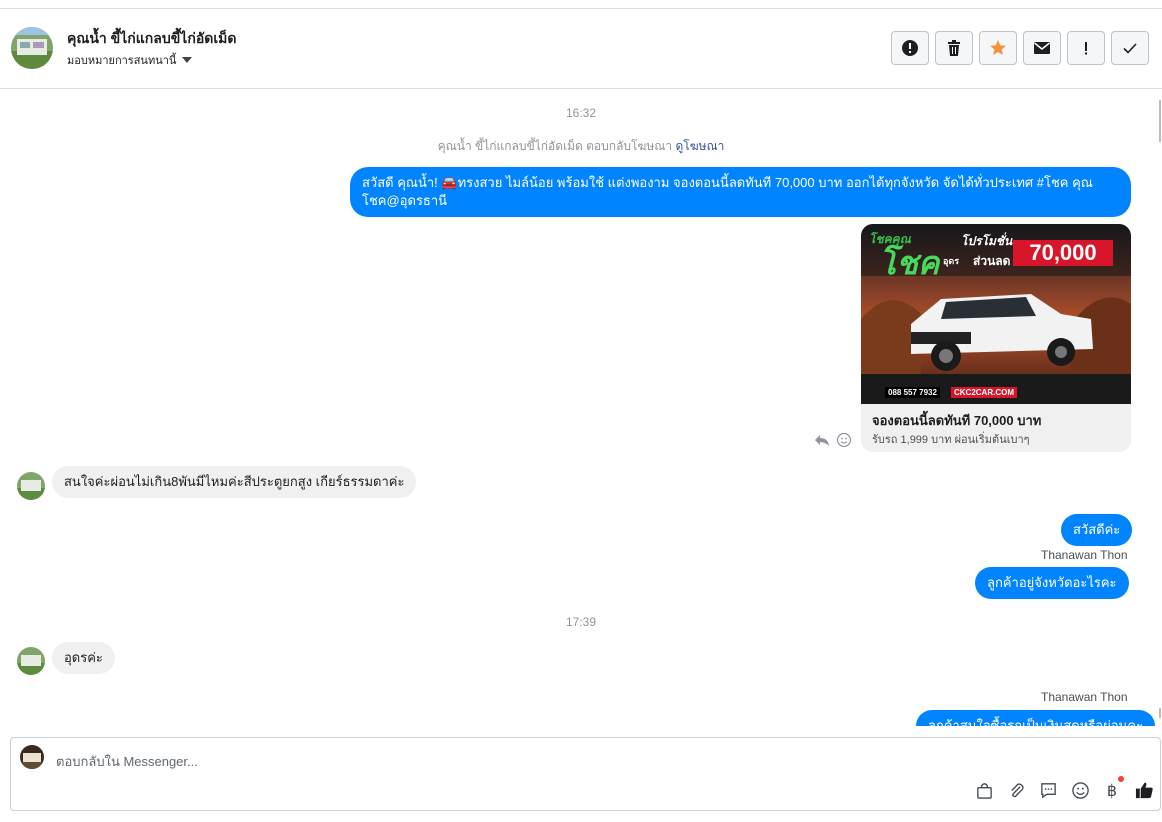  What do you see at coordinates (1020, 48) in the screenshot?
I see `header-actions` at bounding box center [1020, 48].